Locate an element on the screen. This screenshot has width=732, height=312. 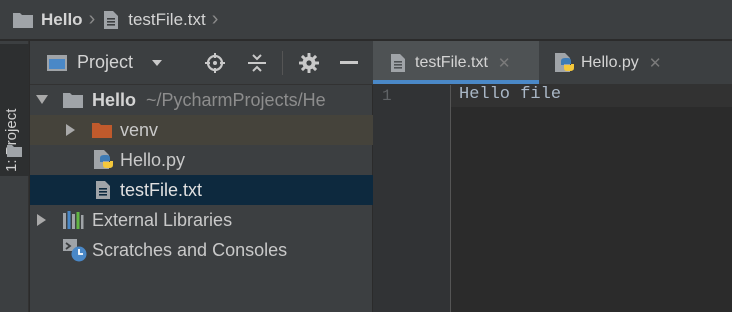
folder-orange-icon is located at coordinates (102, 130).